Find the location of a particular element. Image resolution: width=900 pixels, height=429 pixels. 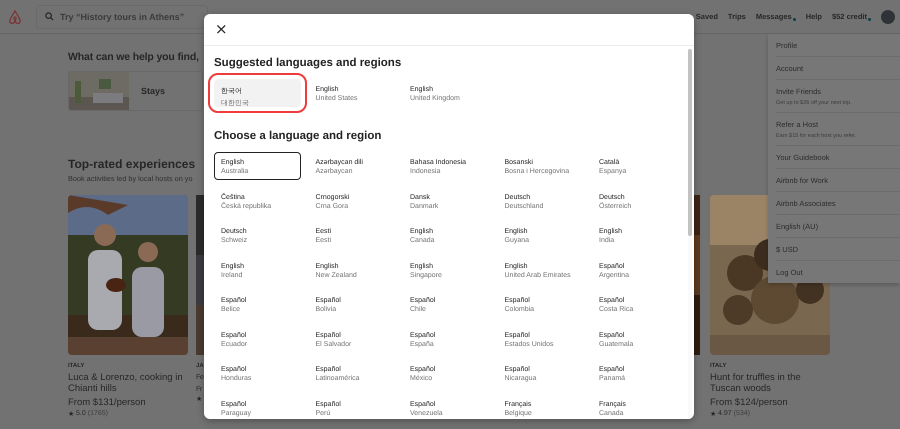

scrollbar-thumb is located at coordinates (690, 142).